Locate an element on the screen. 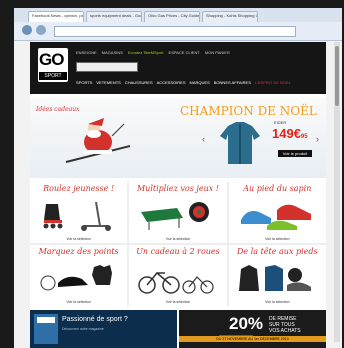  tile-marquez-points: Marquez des points Voir la sélection is located at coordinates (79, 275).